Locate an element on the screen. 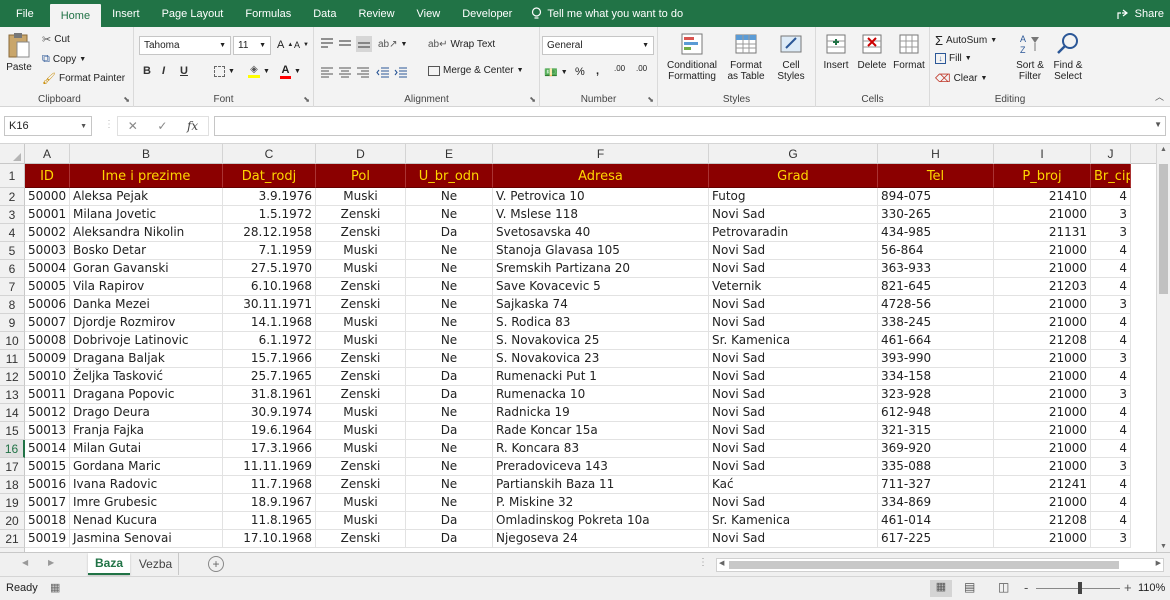 The width and height of the screenshot is (1170, 600). scroll-up-icon: ▲ is located at coordinates (1163, 149).